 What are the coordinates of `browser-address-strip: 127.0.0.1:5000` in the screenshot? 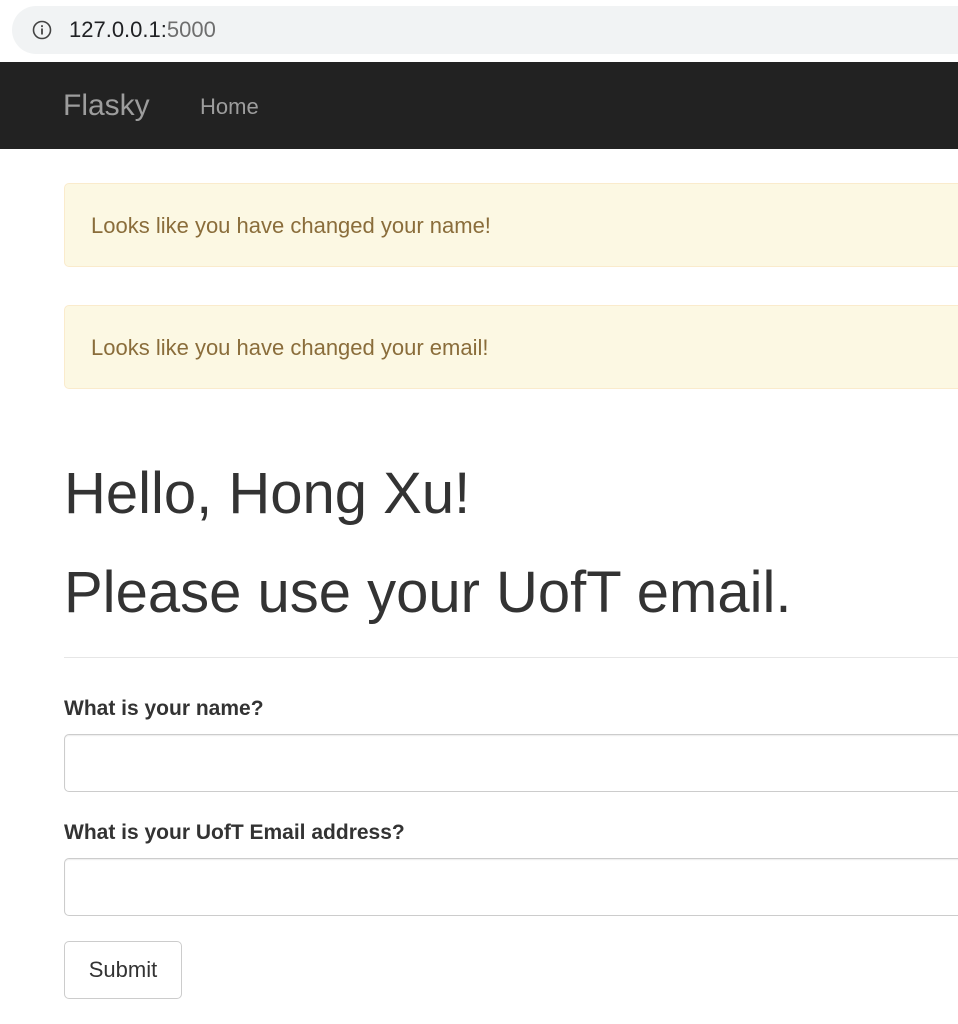 It's located at (479, 31).